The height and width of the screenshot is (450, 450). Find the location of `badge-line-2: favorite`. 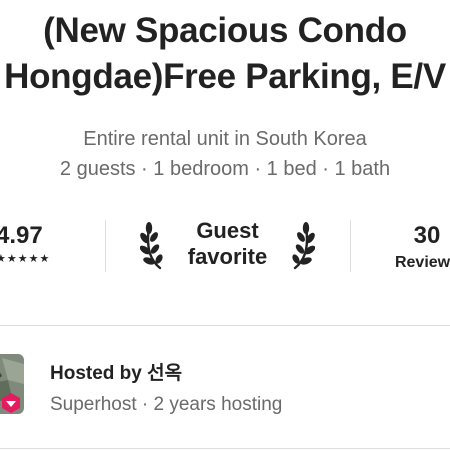

badge-line-2: favorite is located at coordinates (227, 256).